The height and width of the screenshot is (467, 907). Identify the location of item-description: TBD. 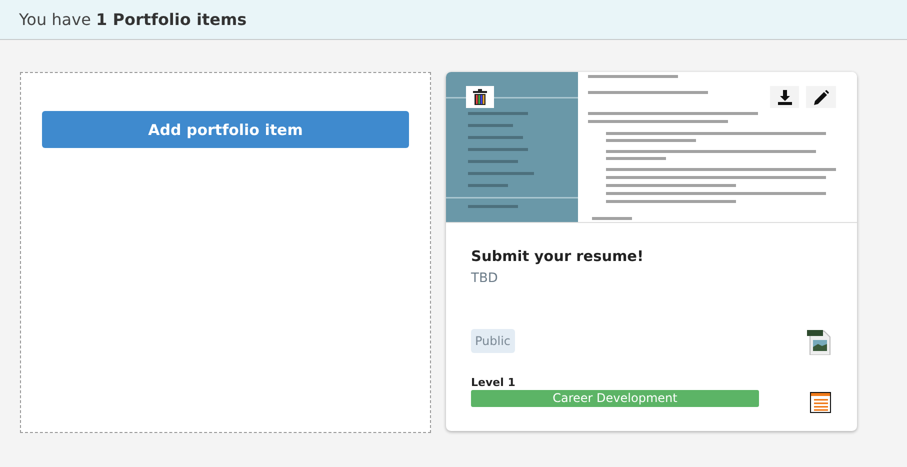
(485, 278).